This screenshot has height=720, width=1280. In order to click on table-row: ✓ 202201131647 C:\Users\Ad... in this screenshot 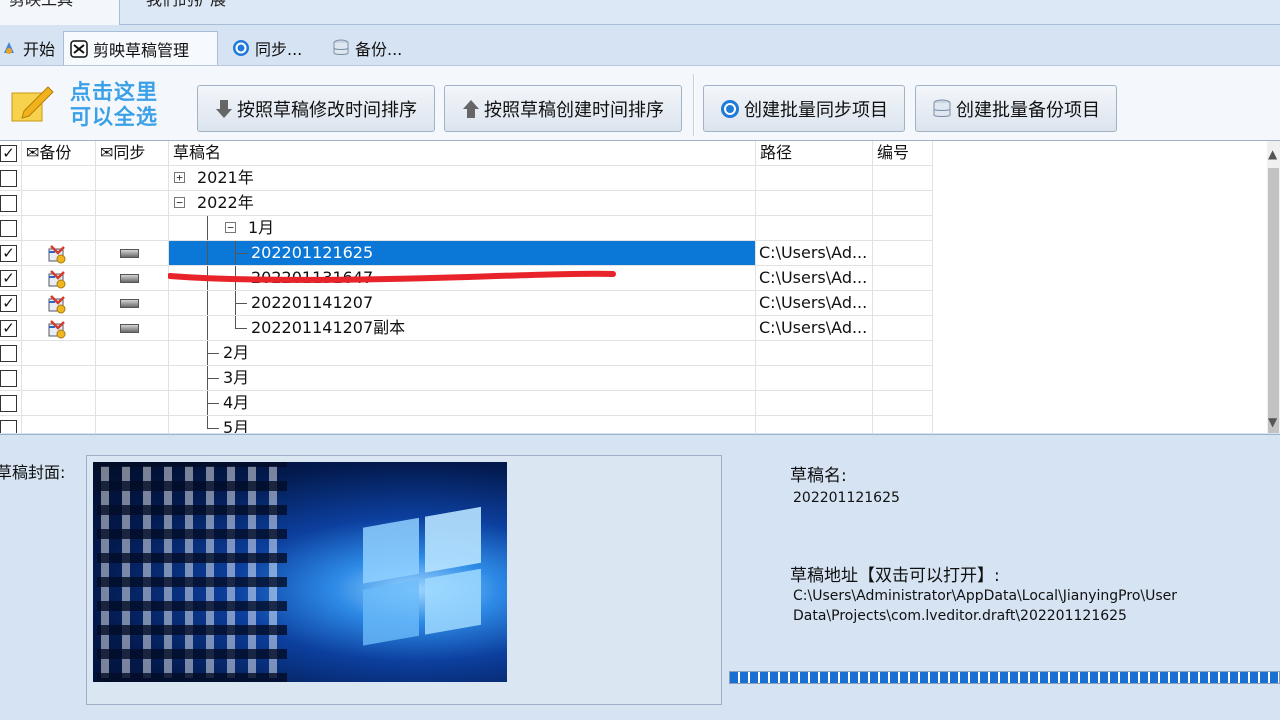, I will do `click(466, 278)`.